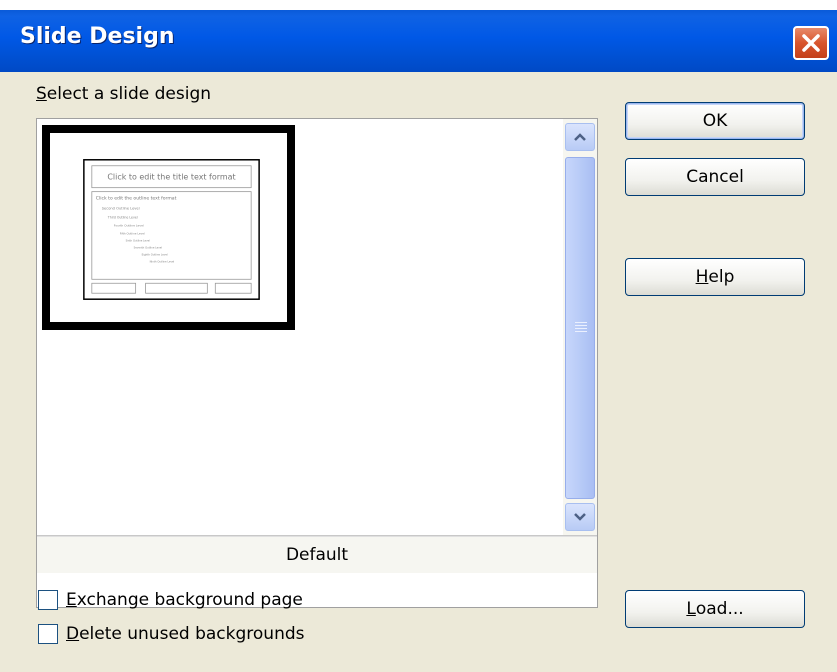 This screenshot has height=672, width=837. I want to click on preview-level-9: Ninth Outline Level, so click(162, 261).